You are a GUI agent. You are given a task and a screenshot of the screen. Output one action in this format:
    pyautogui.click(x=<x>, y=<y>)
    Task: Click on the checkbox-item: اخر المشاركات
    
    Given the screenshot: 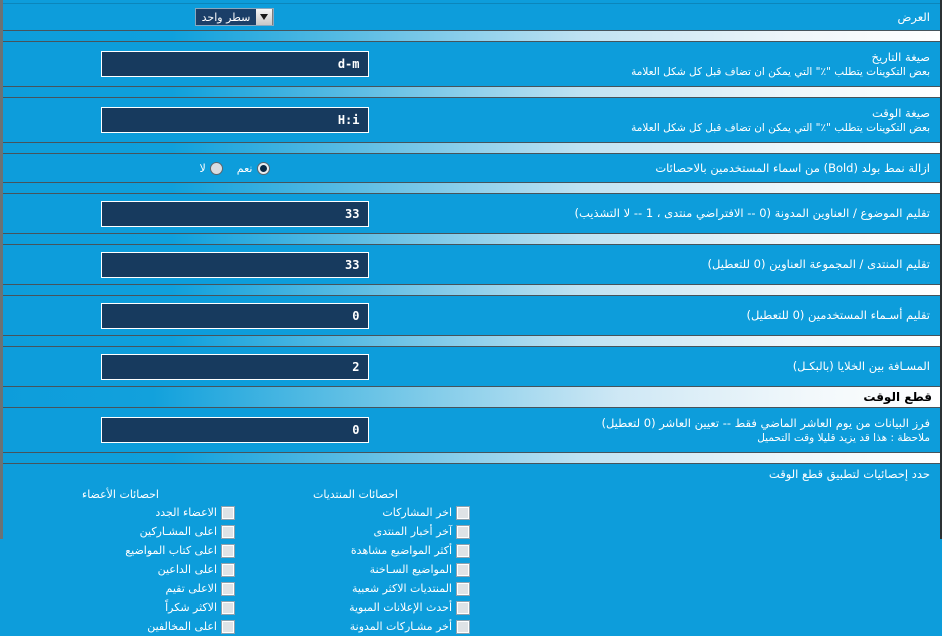 What is the action you would take?
    pyautogui.click(x=355, y=512)
    